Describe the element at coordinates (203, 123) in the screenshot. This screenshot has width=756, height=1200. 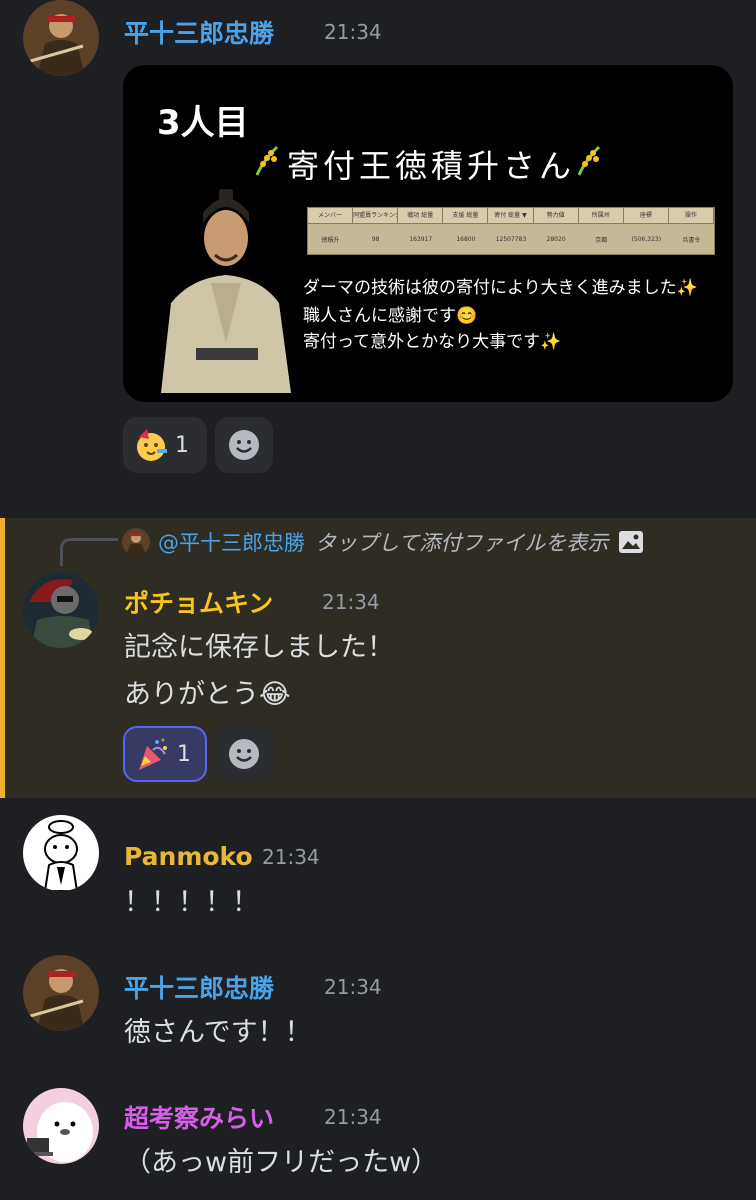
I see `attachment-heading: 3人目` at that location.